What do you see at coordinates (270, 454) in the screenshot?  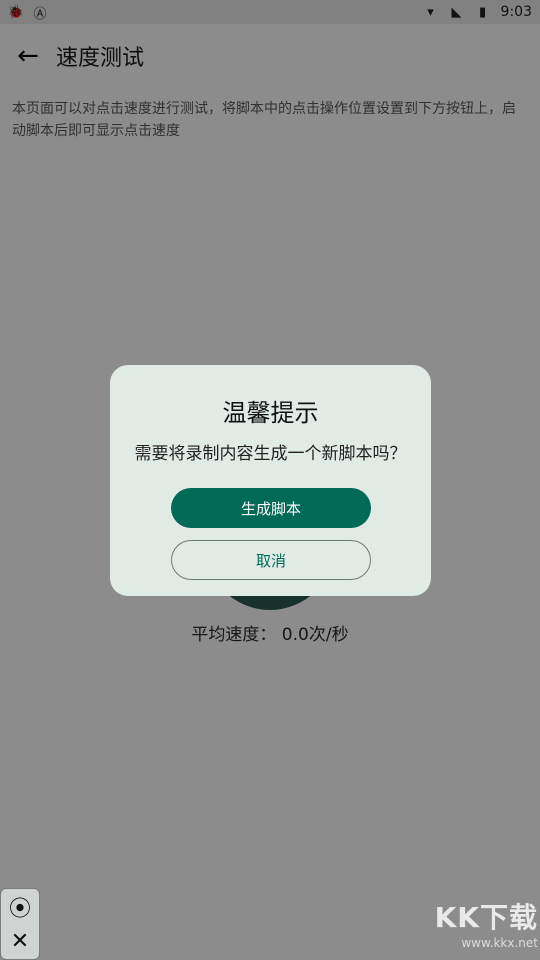 I see `dialog-message: 需要将录制内容生成一个新脚本吗？` at bounding box center [270, 454].